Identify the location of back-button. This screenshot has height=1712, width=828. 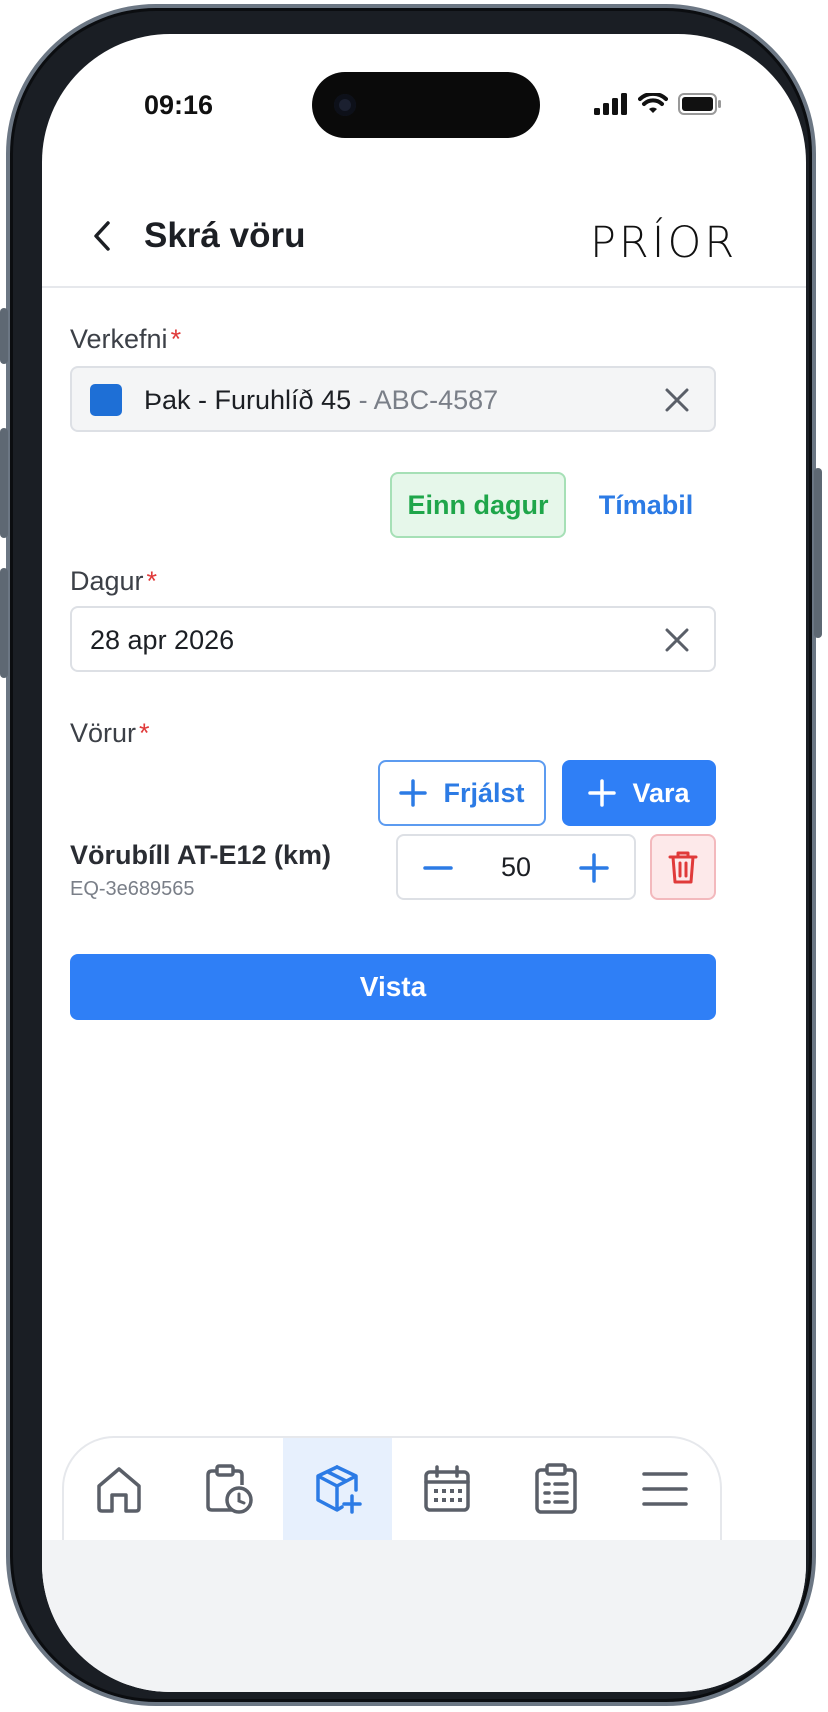
(102, 236).